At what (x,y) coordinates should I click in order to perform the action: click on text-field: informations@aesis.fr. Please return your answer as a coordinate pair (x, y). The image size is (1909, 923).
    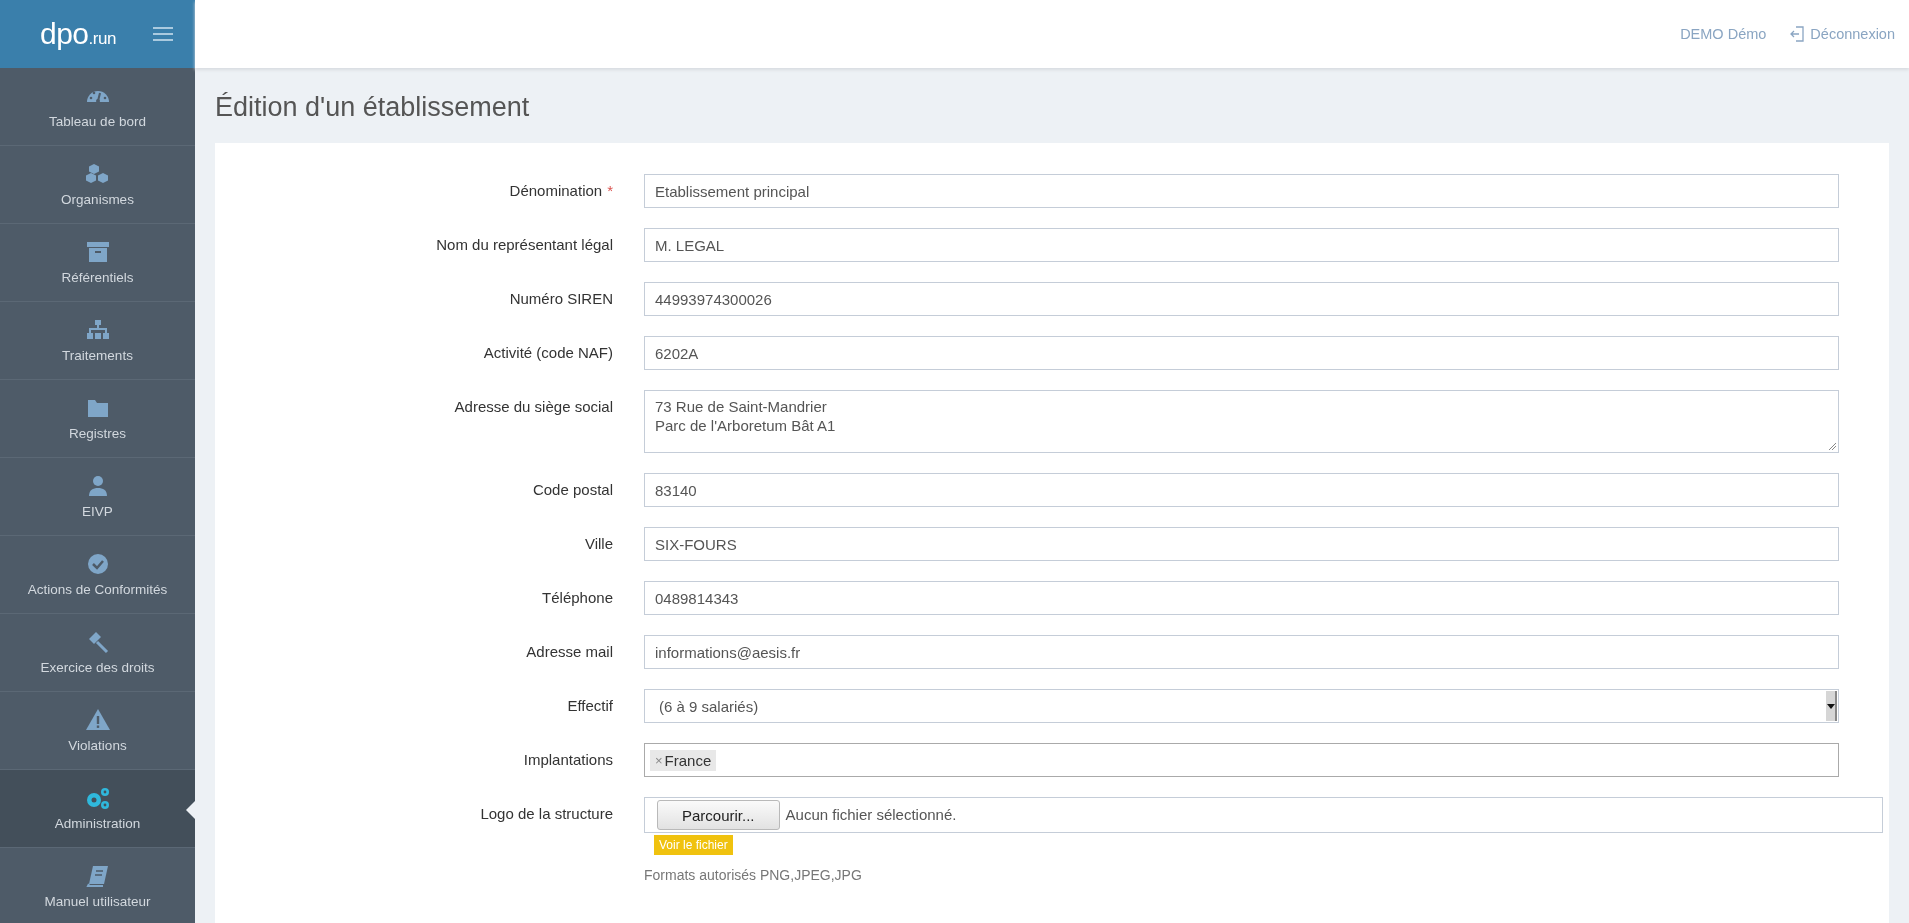
    Looking at the image, I should click on (1241, 652).